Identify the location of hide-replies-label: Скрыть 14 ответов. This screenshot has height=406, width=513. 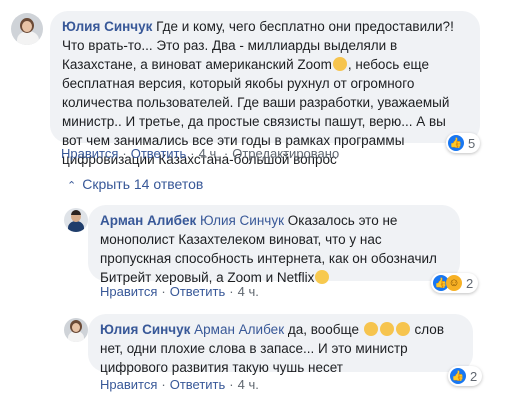
(143, 184).